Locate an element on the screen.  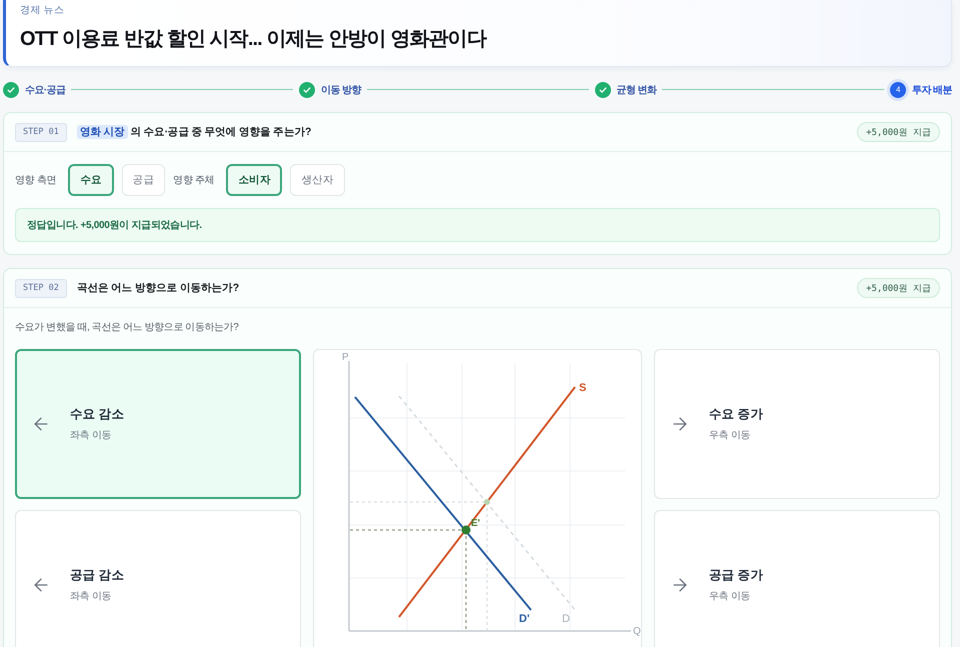
choice-card: 수요 증가 우측 이동 is located at coordinates (797, 424).